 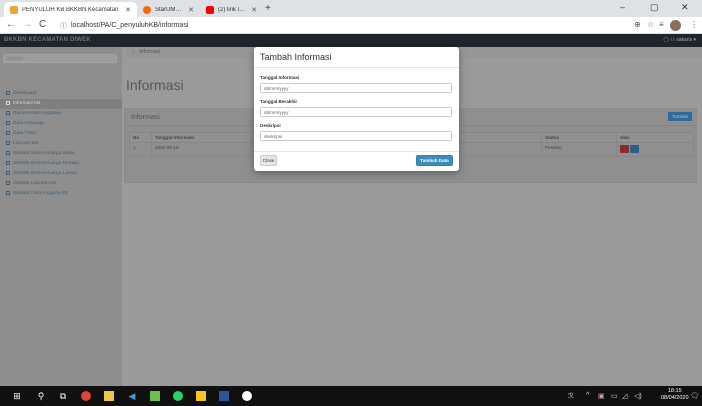 What do you see at coordinates (661, 24) in the screenshot?
I see `media-control-icon: ≡` at bounding box center [661, 24].